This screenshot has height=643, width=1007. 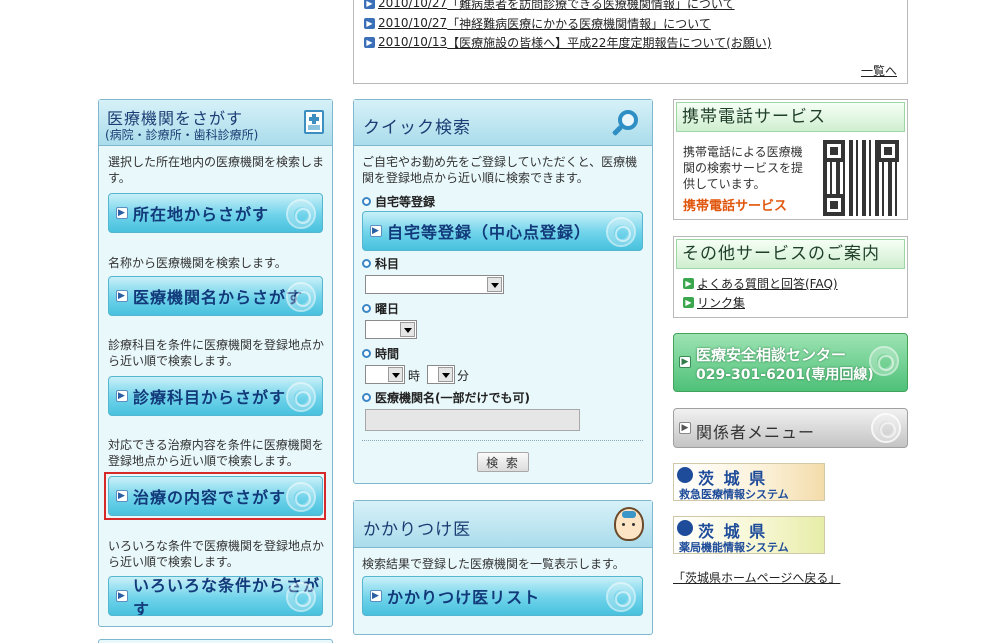 What do you see at coordinates (197, 263) in the screenshot?
I see `section-desc: 名称から医療機関を検索します。` at bounding box center [197, 263].